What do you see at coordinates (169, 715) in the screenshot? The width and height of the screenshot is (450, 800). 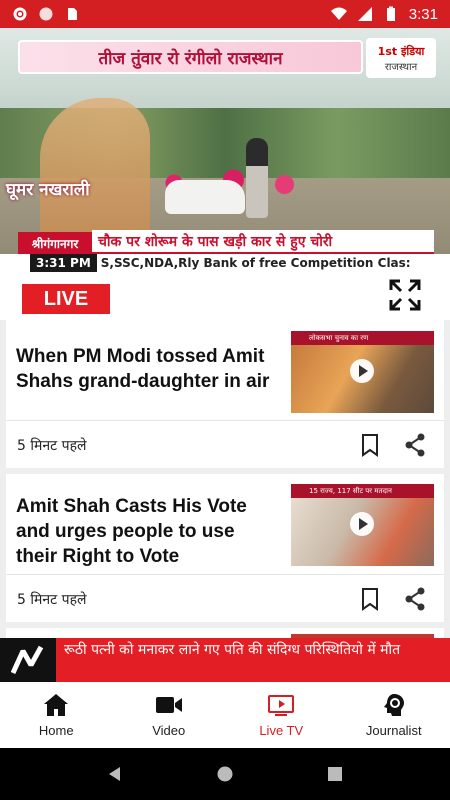 I see `nav-video: Video` at bounding box center [169, 715].